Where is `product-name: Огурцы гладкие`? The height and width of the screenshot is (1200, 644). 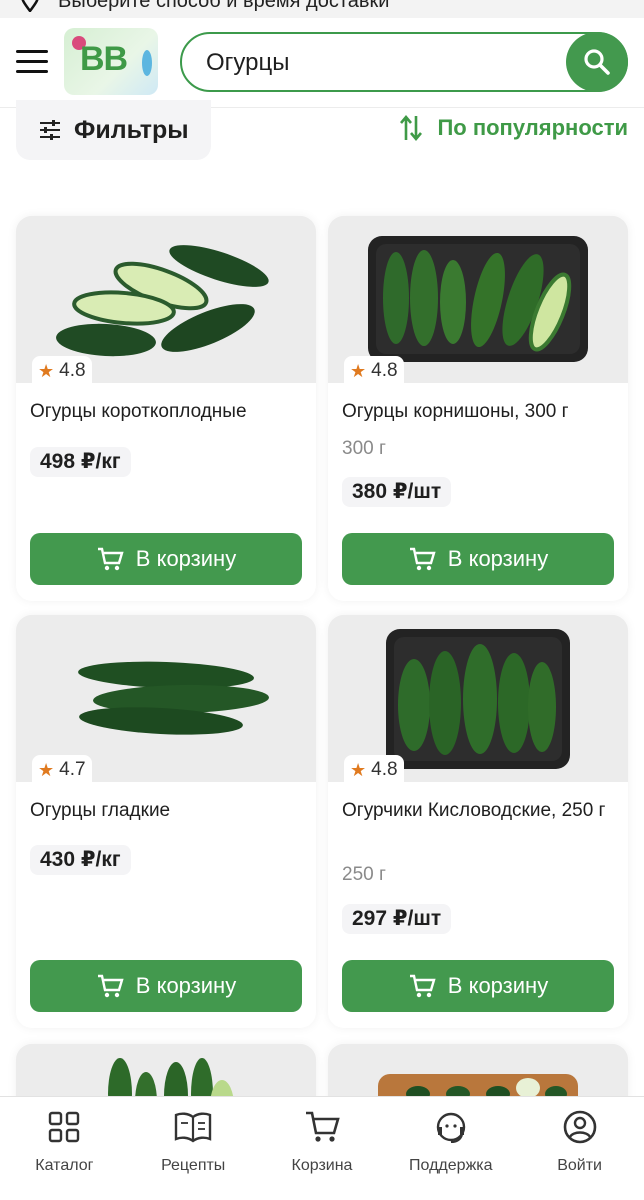
product-name: Огурцы гладкие is located at coordinates (168, 811).